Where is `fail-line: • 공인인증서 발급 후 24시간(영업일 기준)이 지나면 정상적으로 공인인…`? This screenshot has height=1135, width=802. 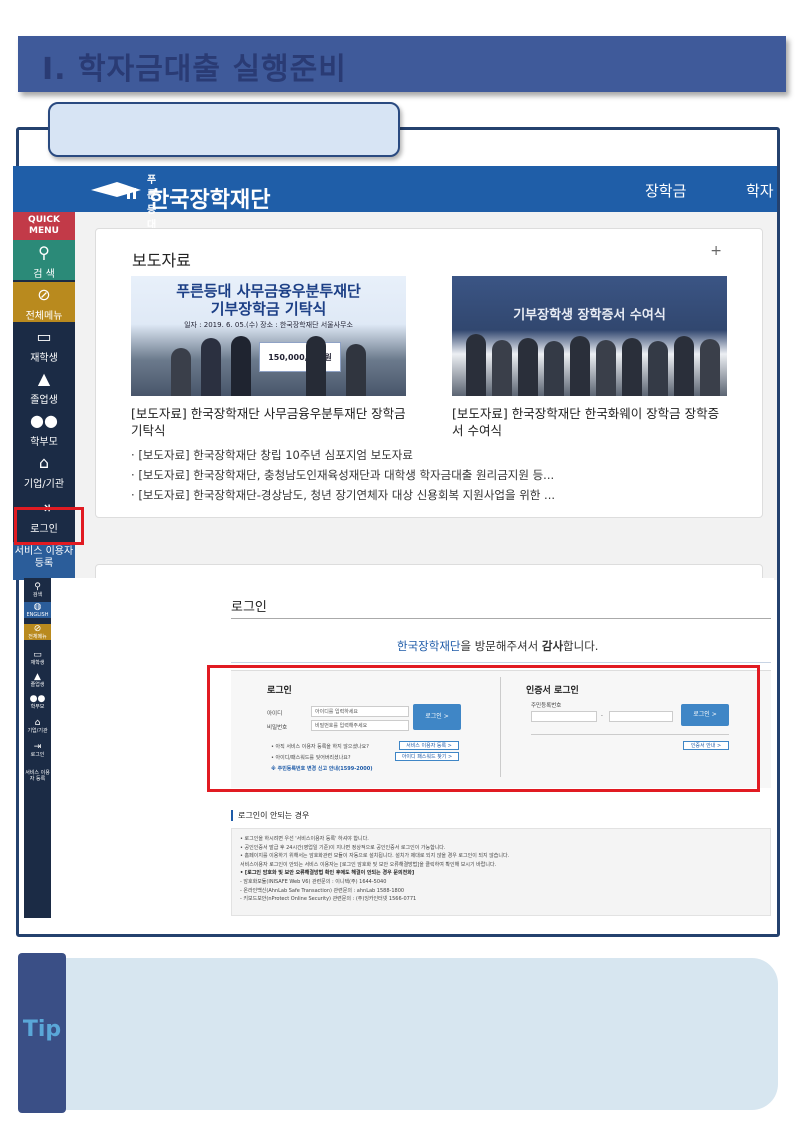
fail-line: • 공인인증서 발급 후 24시간(영업일 기준)이 지나면 정상적으로 공인인… is located at coordinates (343, 847).